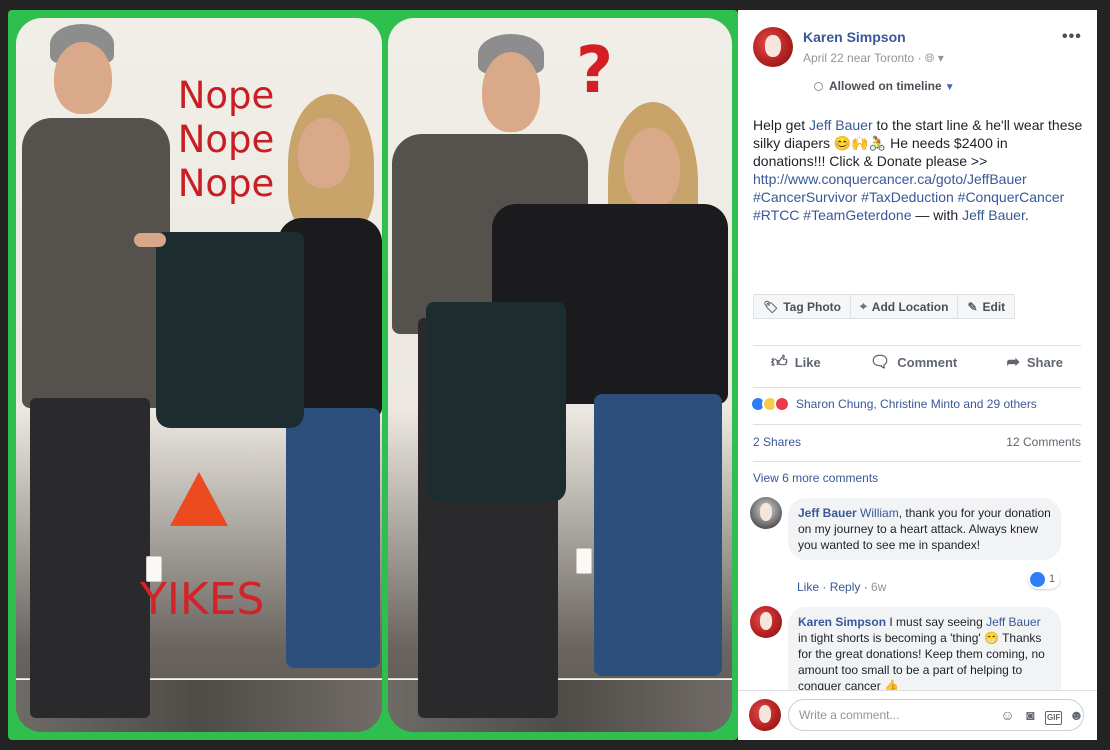  I want to click on add-location-button: ⌖ Add Location, so click(905, 306).